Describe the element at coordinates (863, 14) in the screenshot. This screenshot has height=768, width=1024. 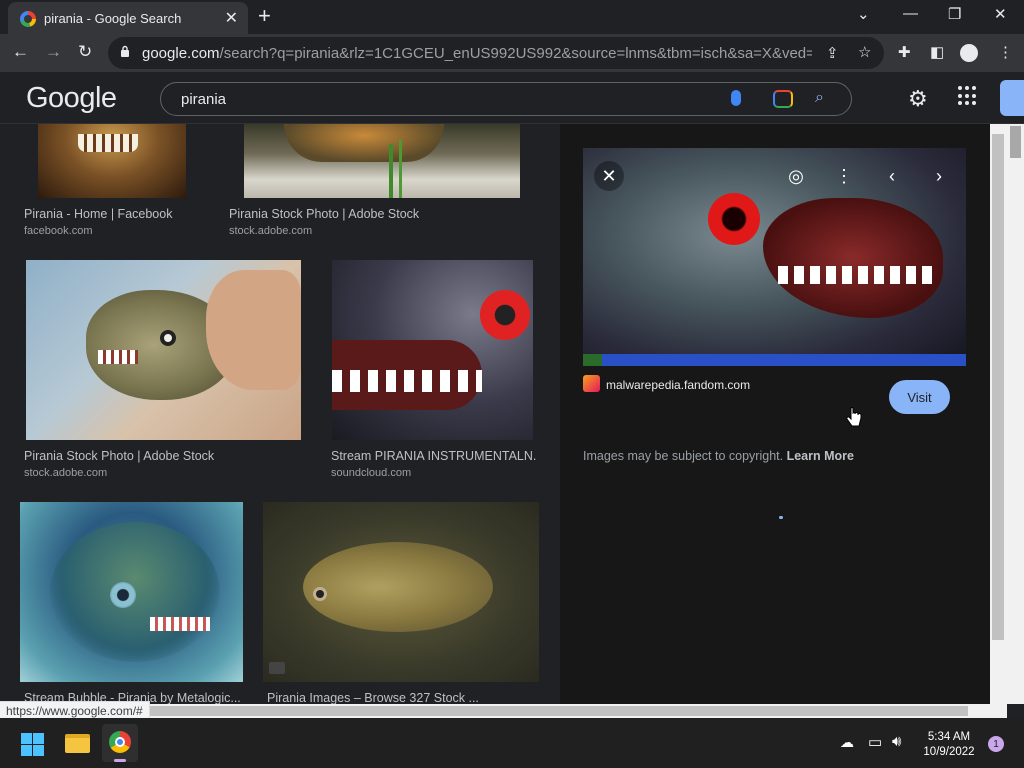
I see `tab-search-icon: ⌄` at that location.